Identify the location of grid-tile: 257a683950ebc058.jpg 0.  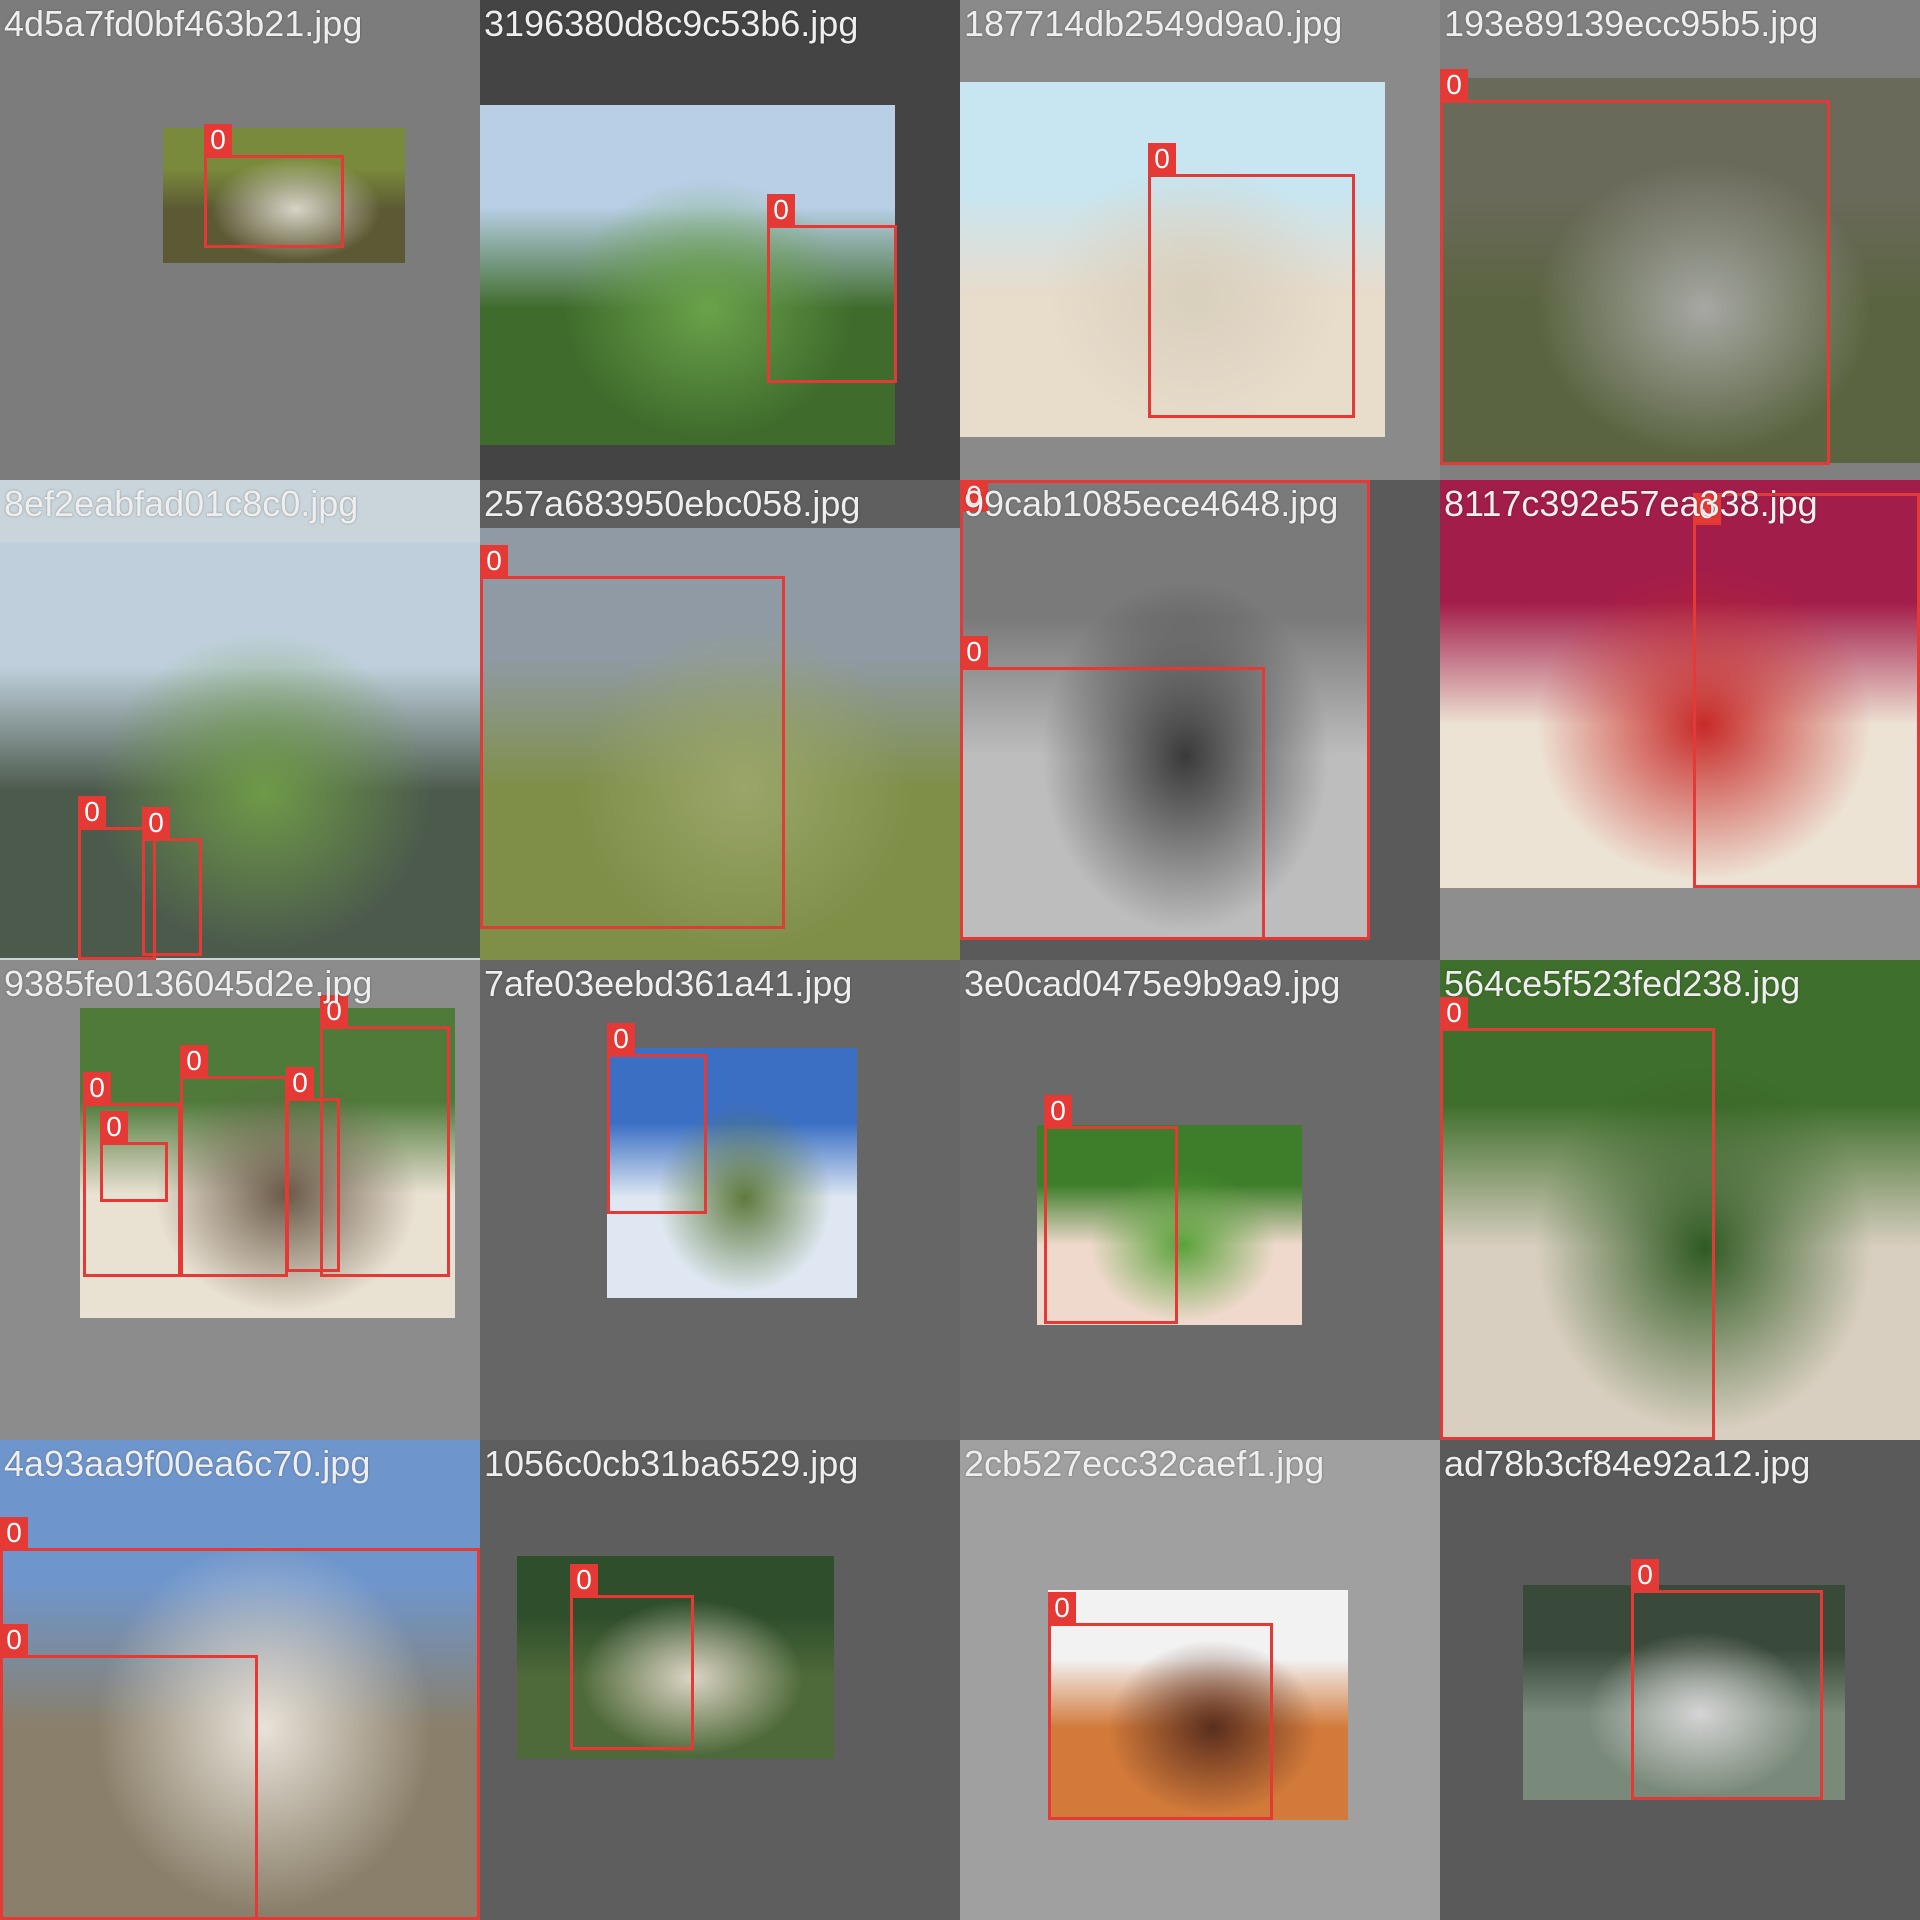
(720, 720).